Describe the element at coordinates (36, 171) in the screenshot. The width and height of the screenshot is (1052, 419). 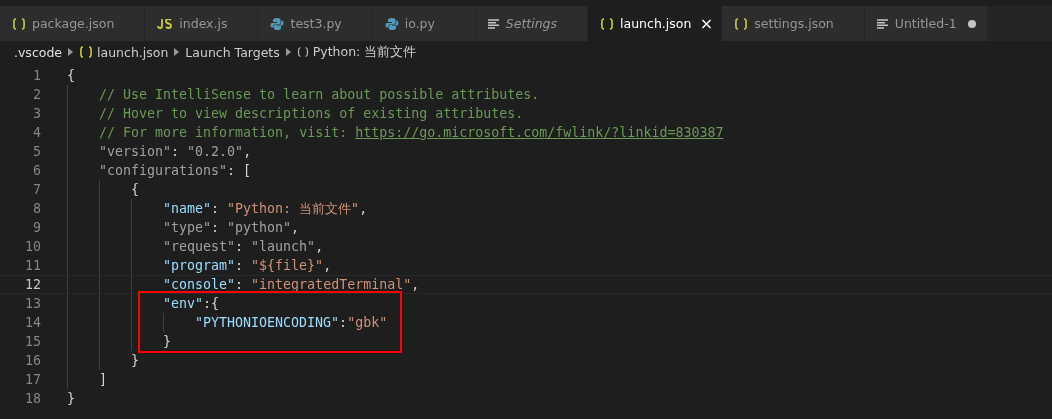
I see `line-number: 6` at that location.